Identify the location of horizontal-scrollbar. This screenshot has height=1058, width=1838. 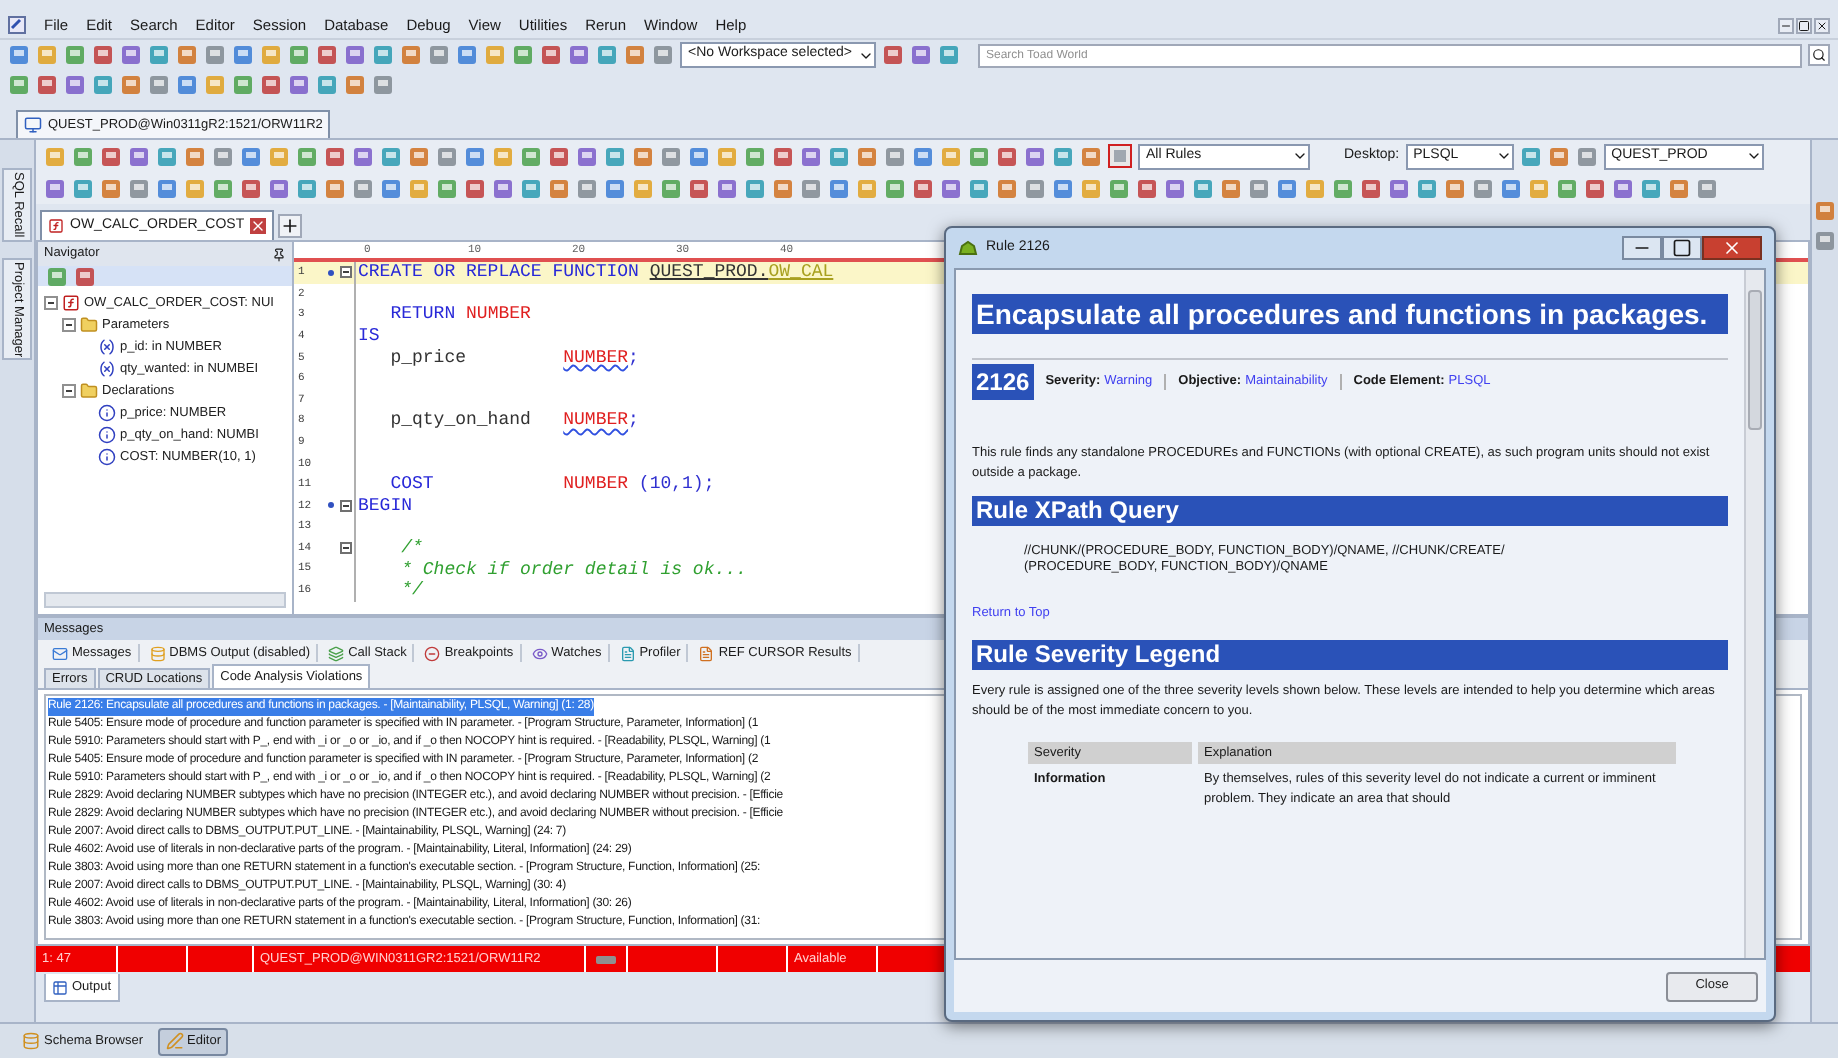
(165, 600).